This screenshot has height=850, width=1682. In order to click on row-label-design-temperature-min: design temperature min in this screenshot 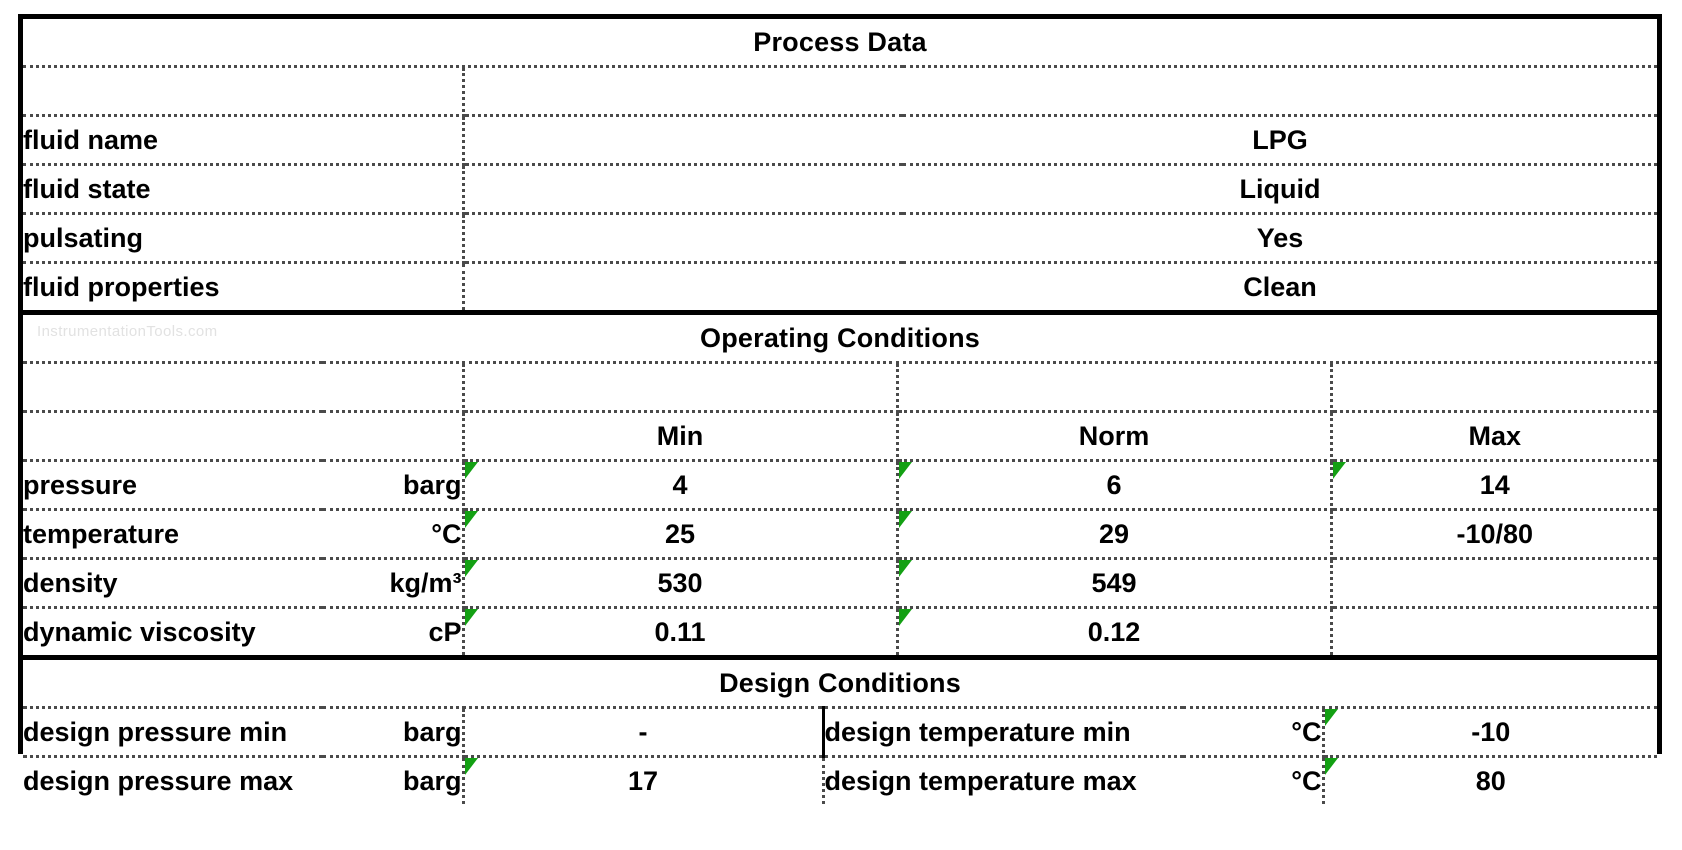, I will do `click(1003, 732)`.